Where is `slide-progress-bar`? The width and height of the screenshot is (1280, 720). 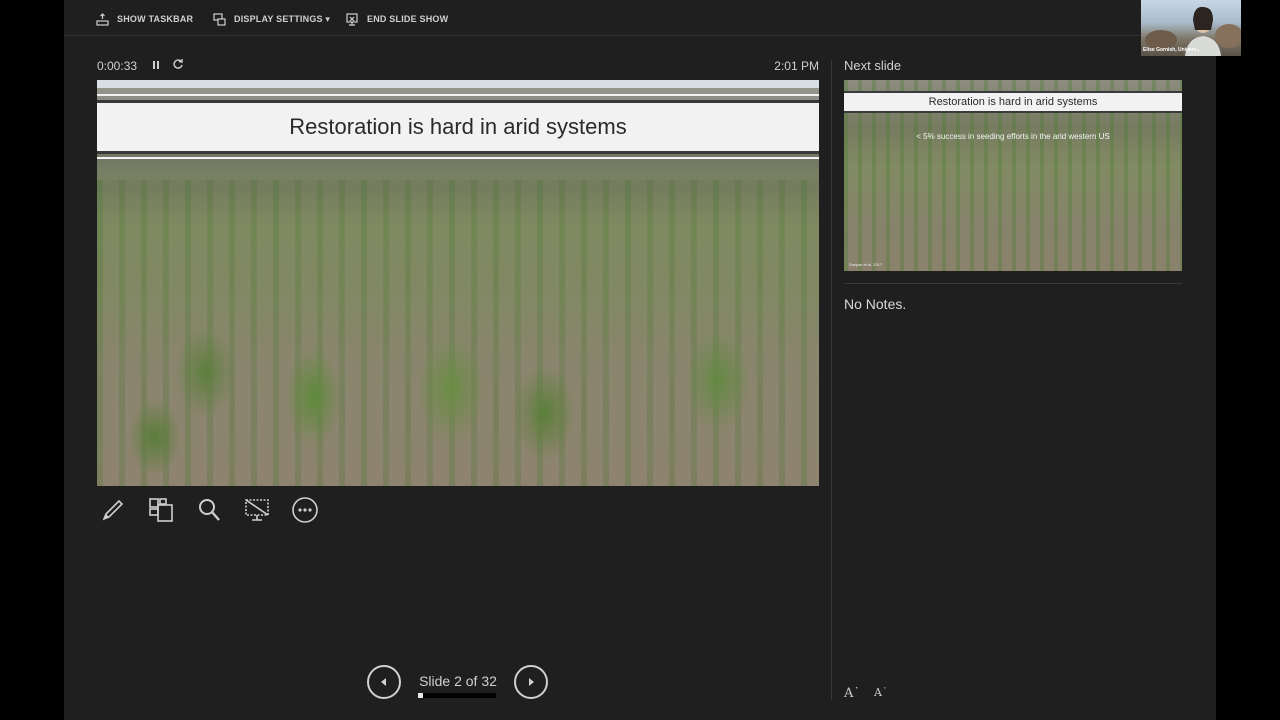 slide-progress-bar is located at coordinates (457, 695).